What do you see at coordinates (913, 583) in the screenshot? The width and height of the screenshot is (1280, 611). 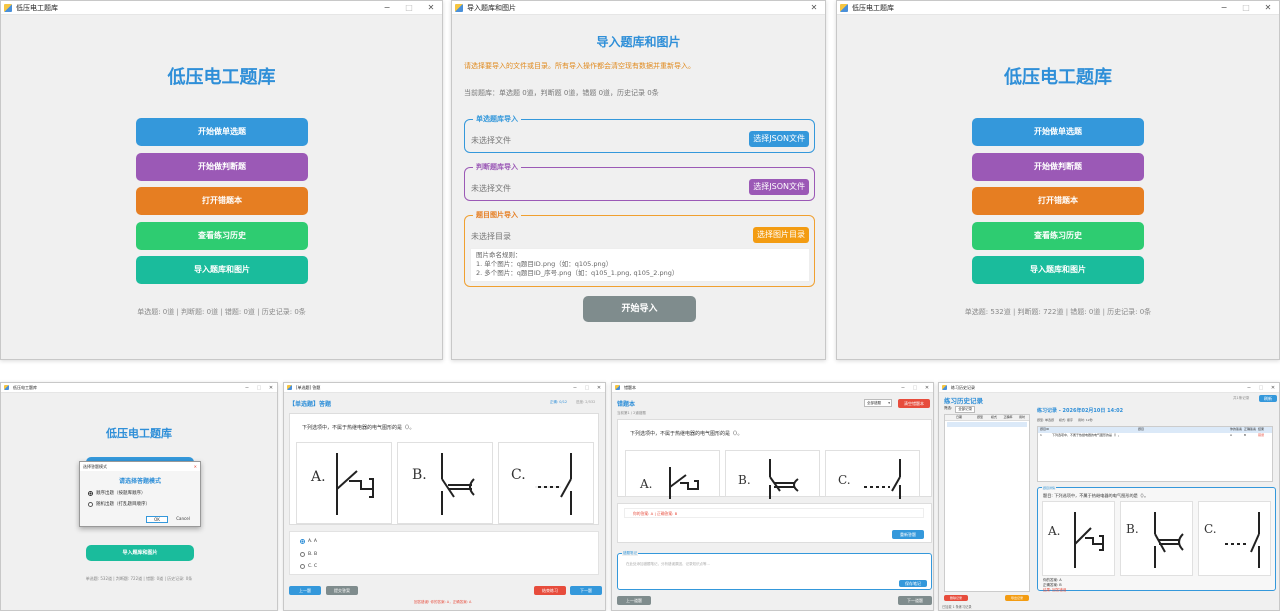 I see `save-note-button: 保存笔记` at bounding box center [913, 583].